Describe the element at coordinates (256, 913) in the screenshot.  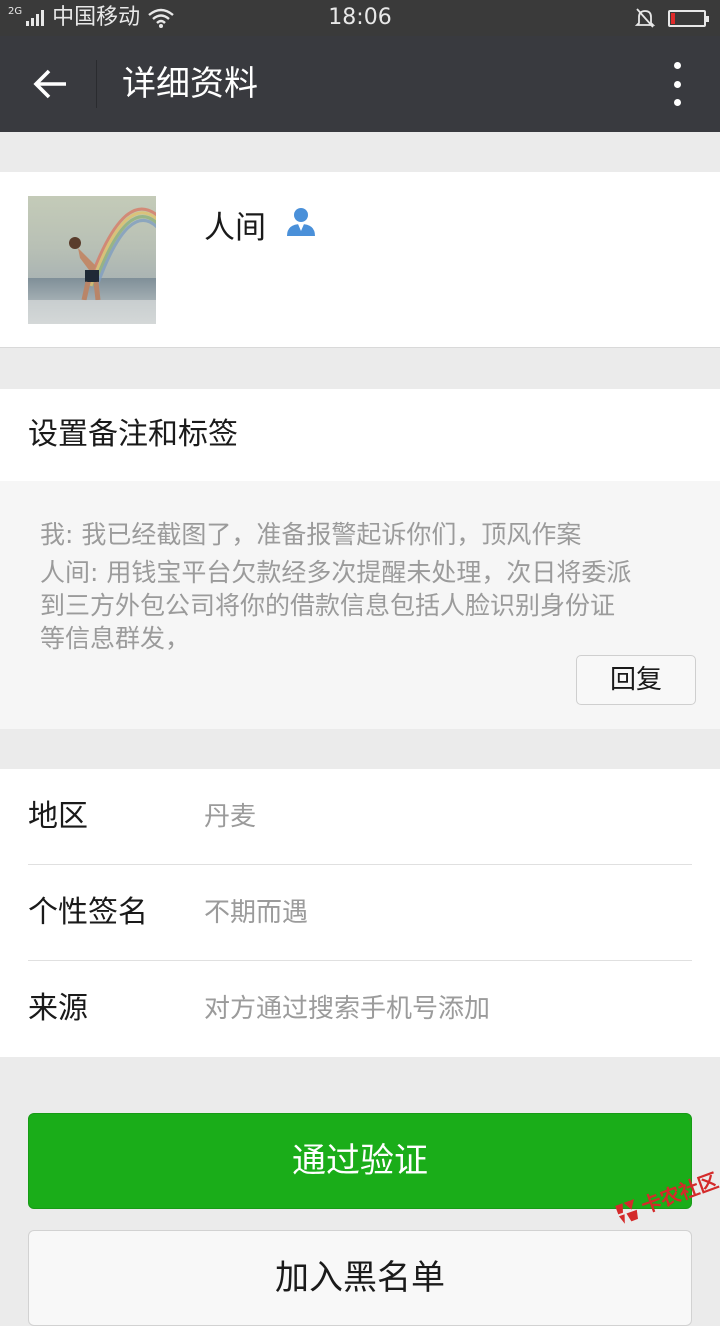
I see `info-value: 不期而遇` at that location.